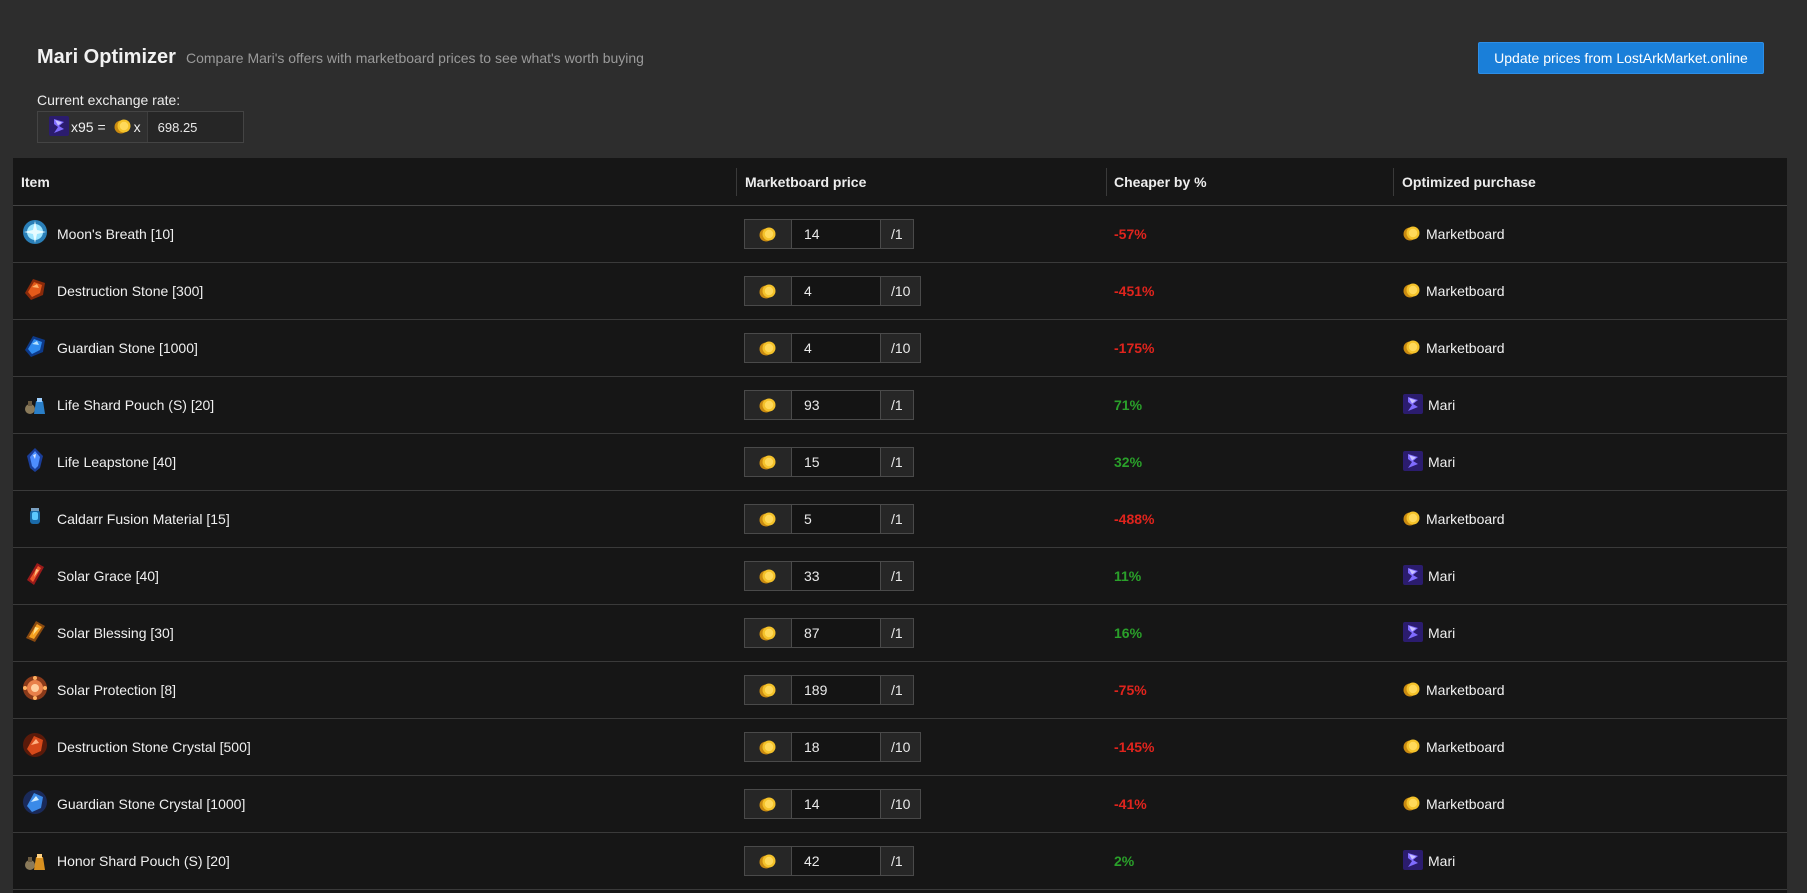 The width and height of the screenshot is (1807, 893). I want to click on item-cell: Moon's Breath [10], so click(97, 234).